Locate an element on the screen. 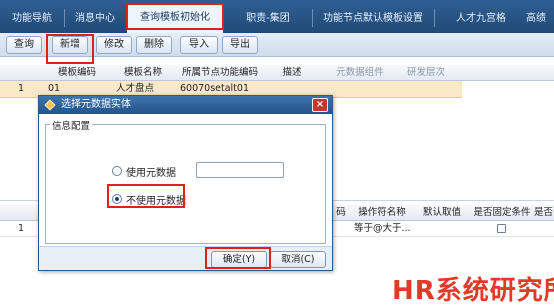 Image resolution: width=554 pixels, height=307 pixels. tab-duty-group: 职责-集团 is located at coordinates (268, 19).